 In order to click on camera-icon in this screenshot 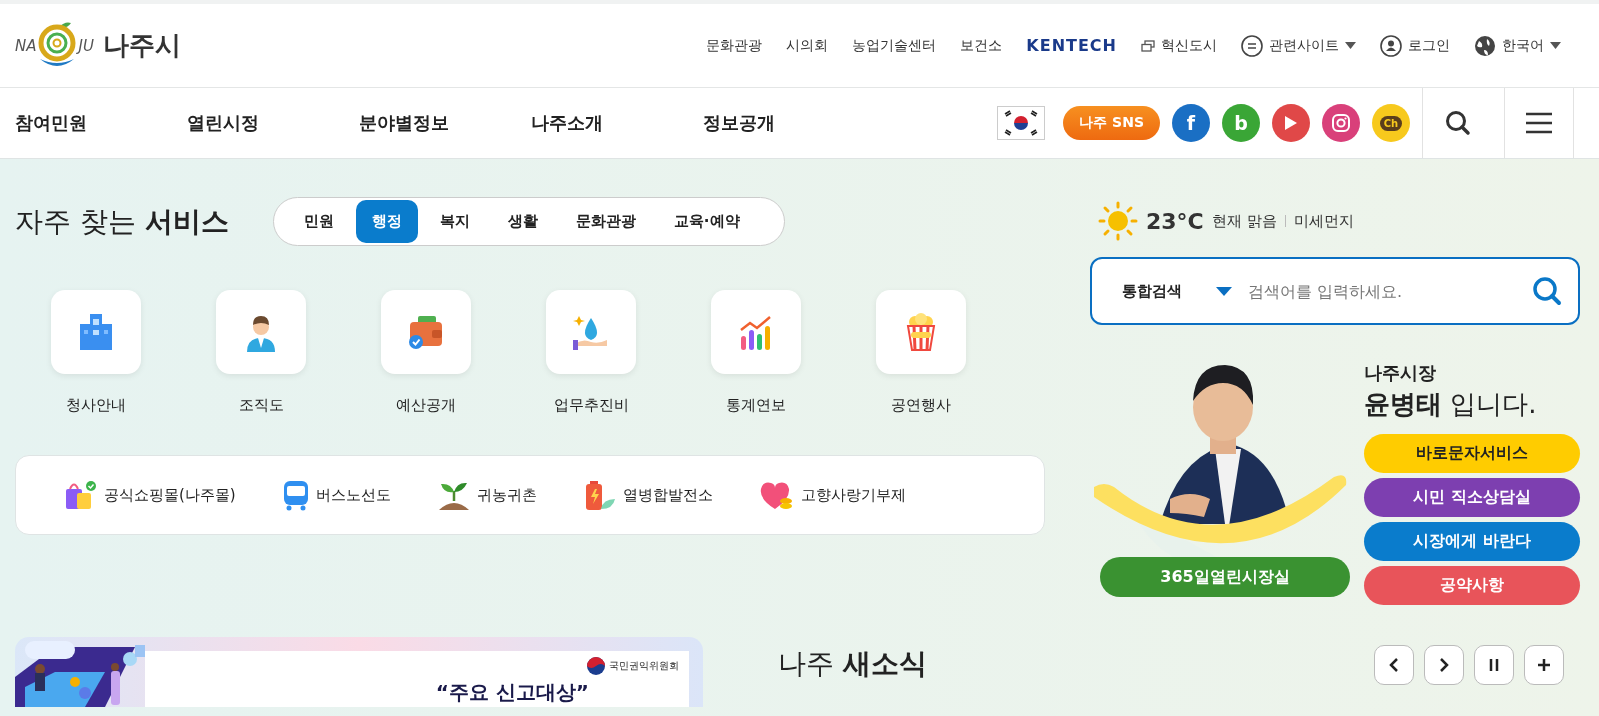, I will do `click(1341, 123)`.